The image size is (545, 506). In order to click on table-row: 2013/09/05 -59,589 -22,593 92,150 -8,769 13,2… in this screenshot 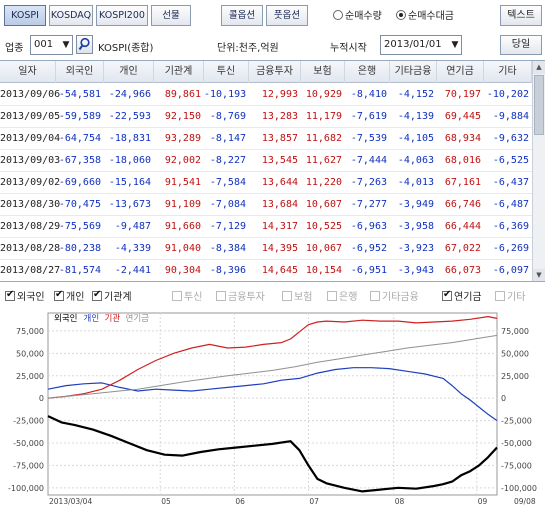, I will do `click(266, 117)`.